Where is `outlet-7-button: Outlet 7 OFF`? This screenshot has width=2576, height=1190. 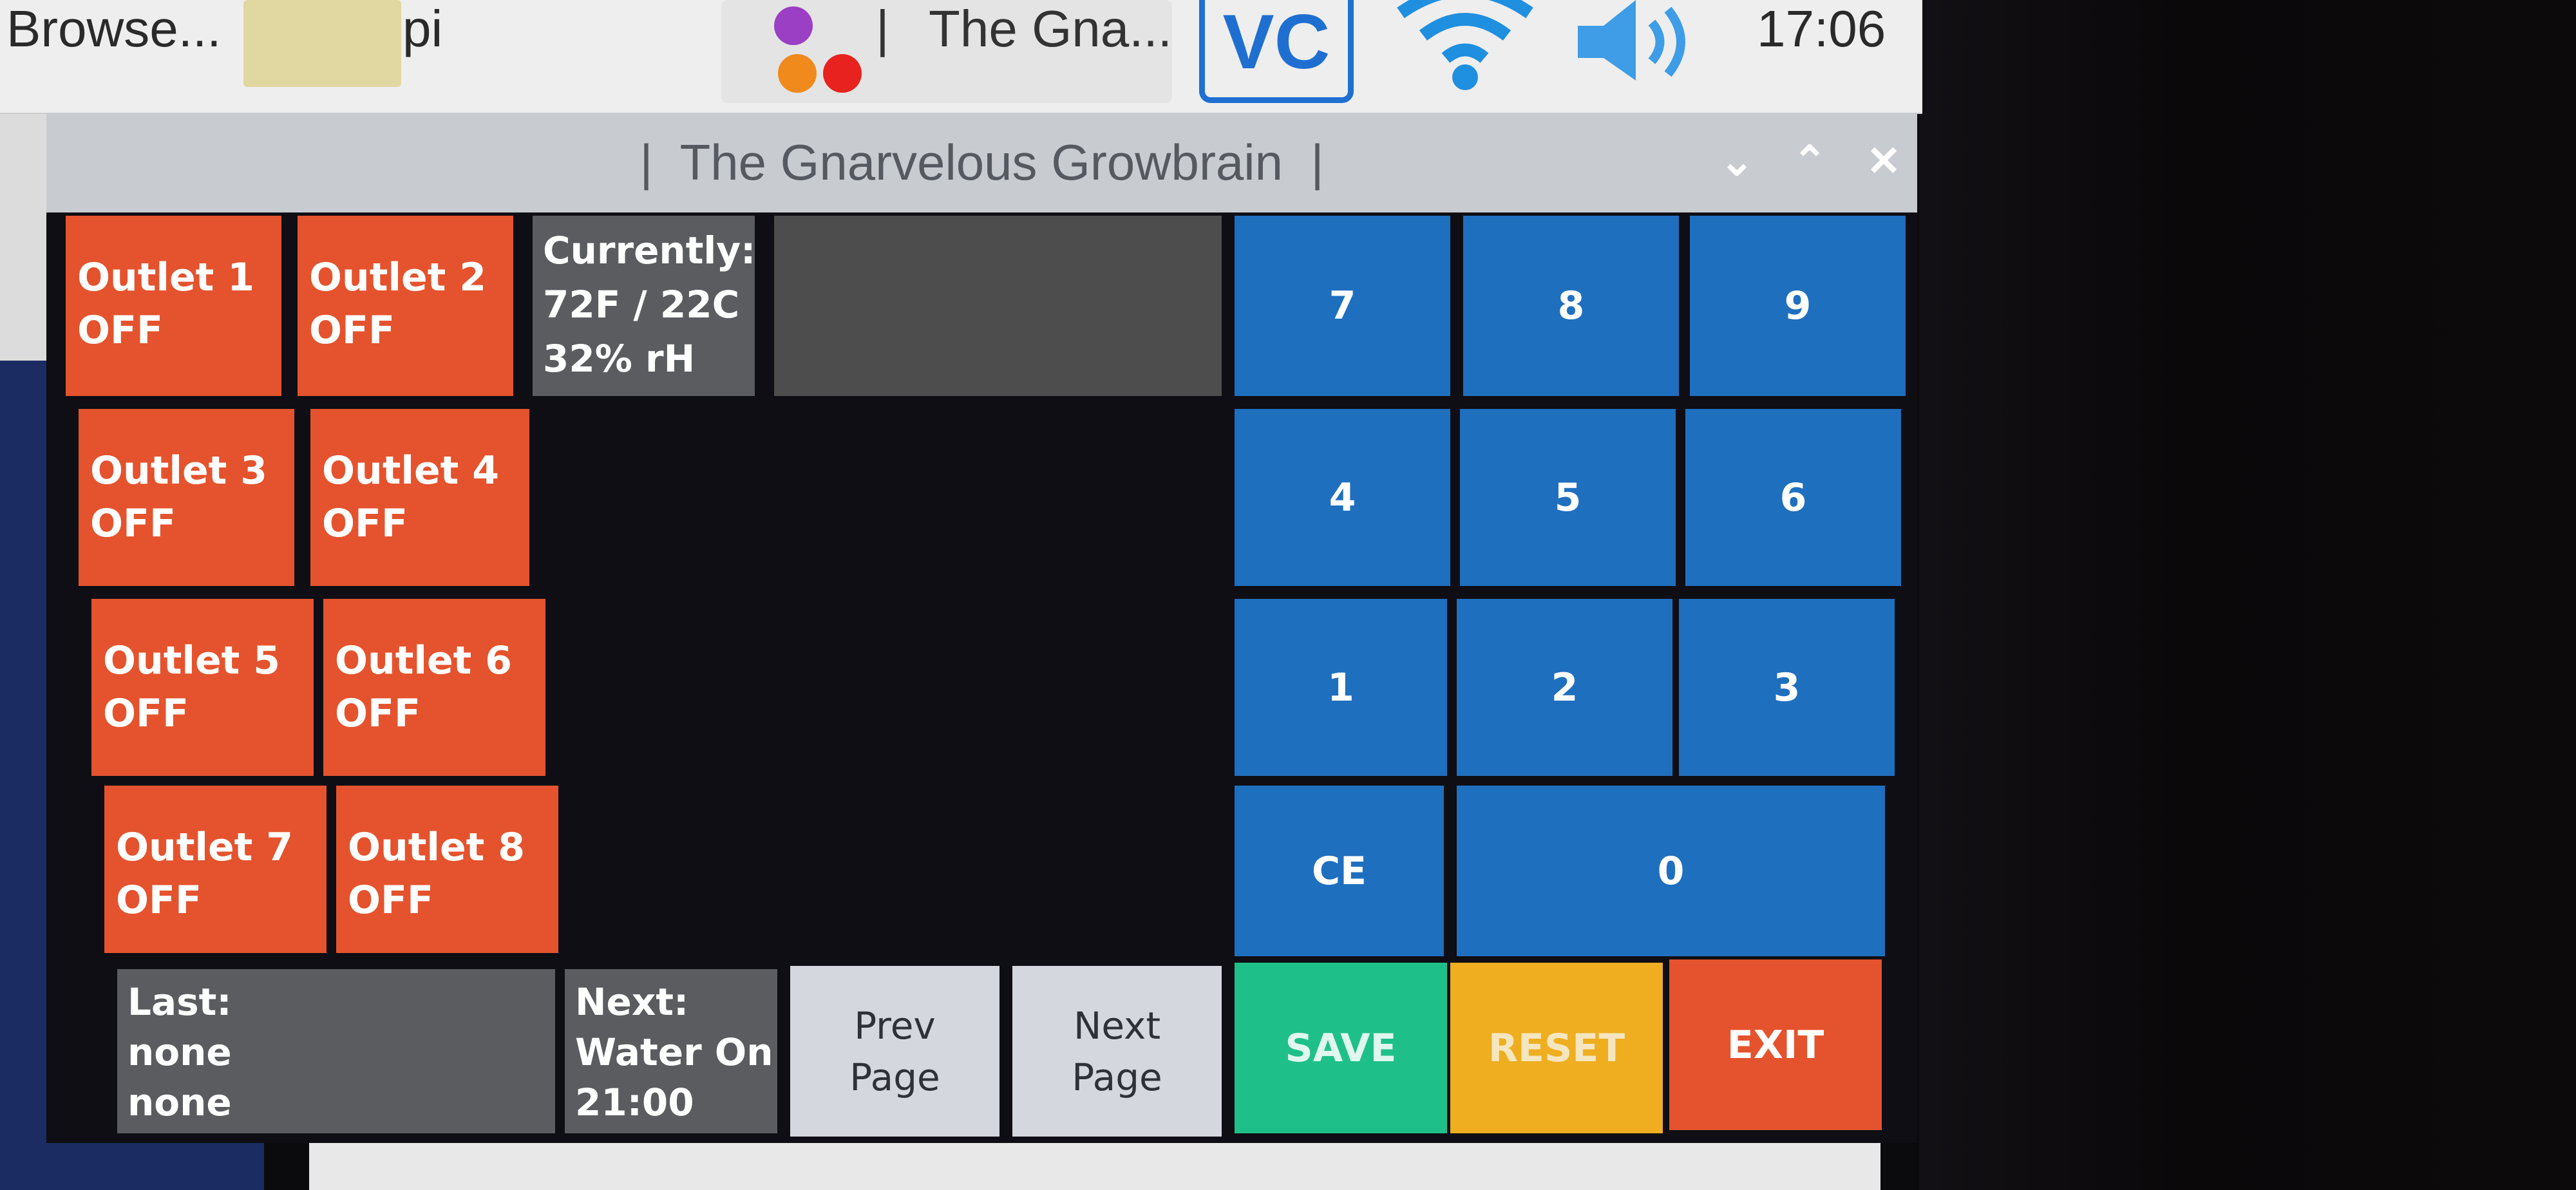 outlet-7-button: Outlet 7 OFF is located at coordinates (215, 869).